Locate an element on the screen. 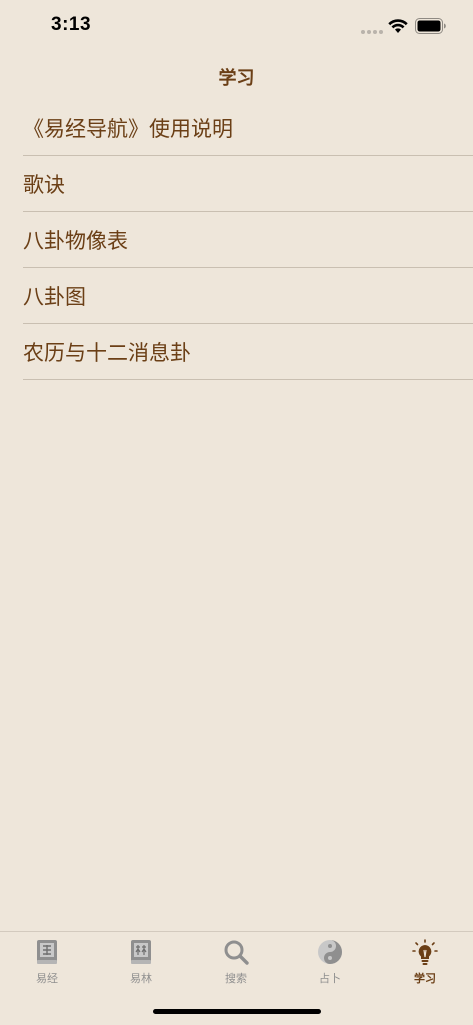 The height and width of the screenshot is (1025, 473). list-item-usage-guide: 《易经导航》使用说明 is located at coordinates (248, 128).